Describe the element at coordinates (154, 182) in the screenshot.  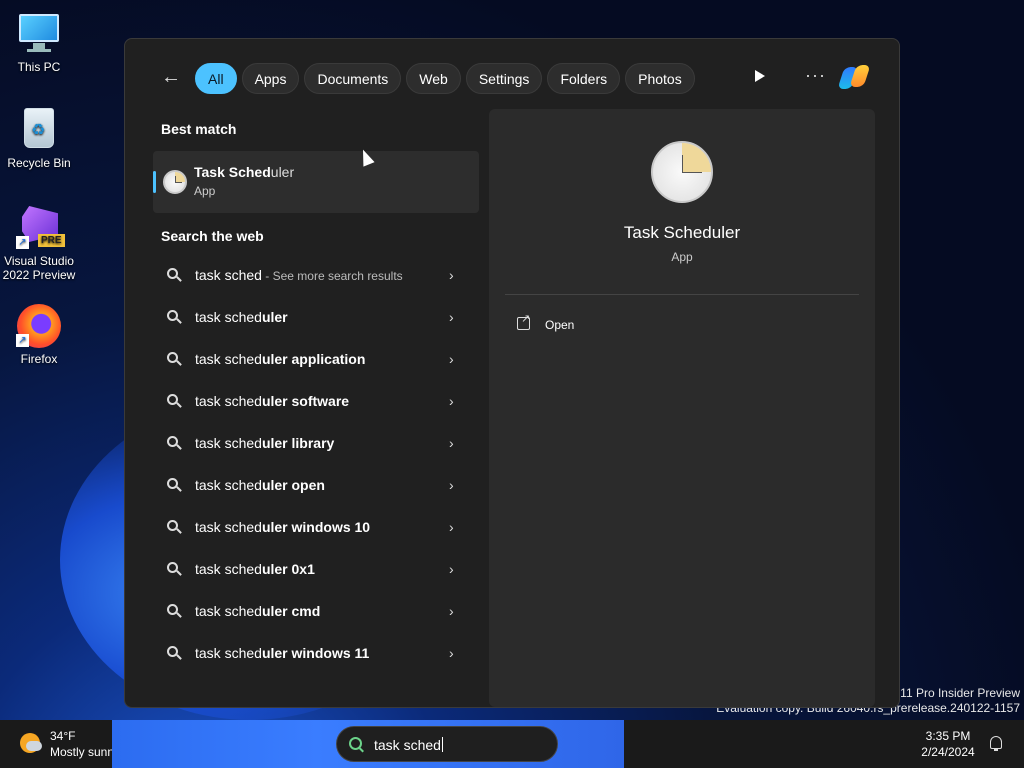
I see `selection-indicator` at that location.